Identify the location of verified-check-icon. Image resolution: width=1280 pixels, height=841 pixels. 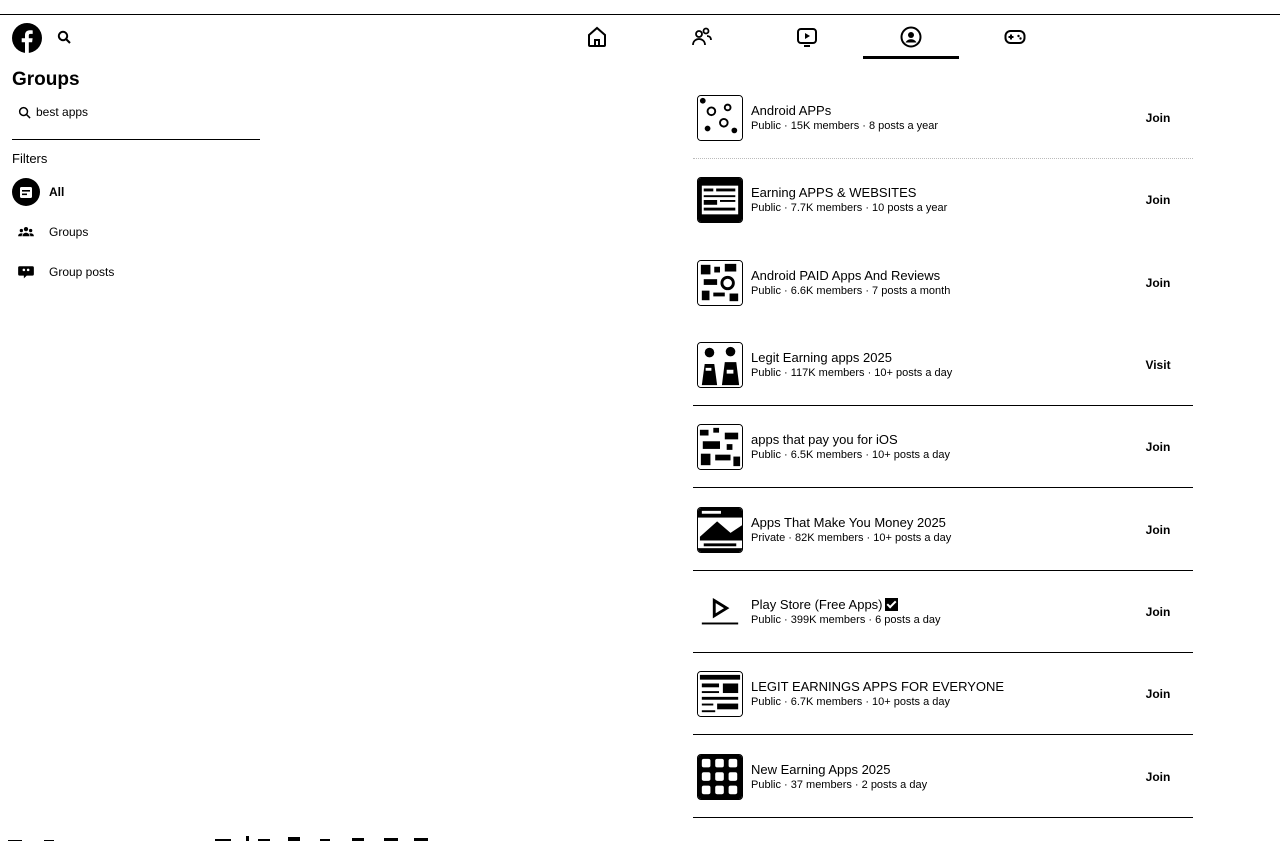
(891, 604).